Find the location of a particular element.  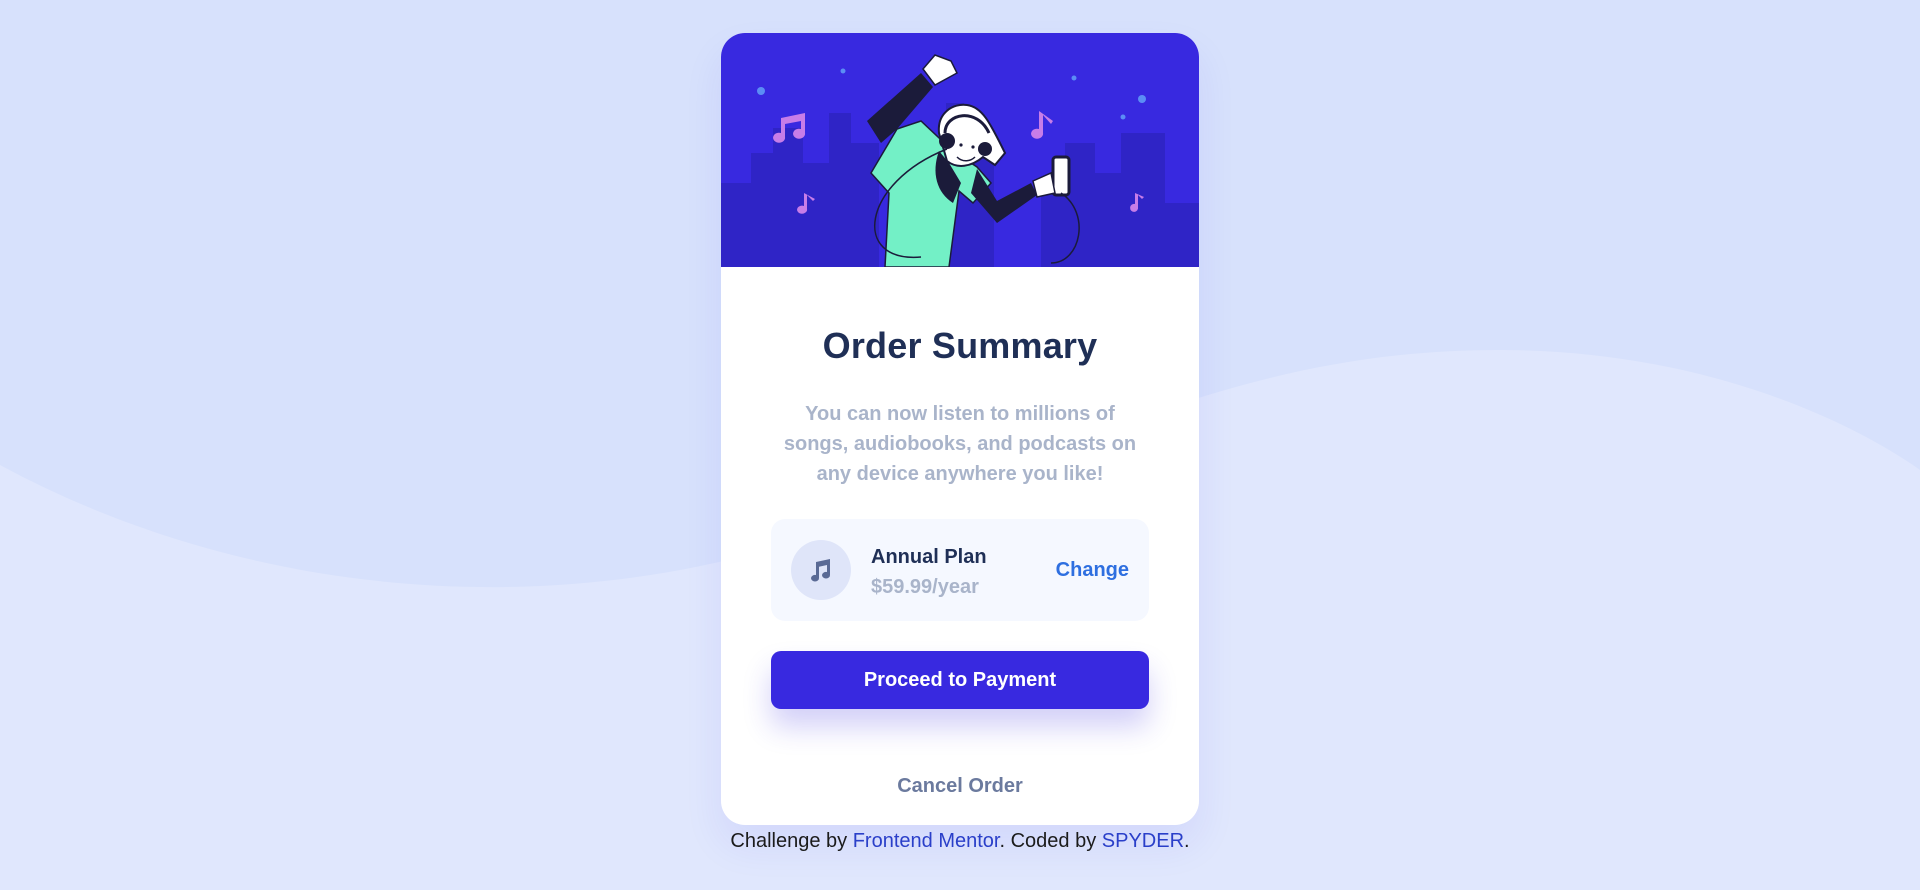

page-title: Order Summary is located at coordinates (960, 345).